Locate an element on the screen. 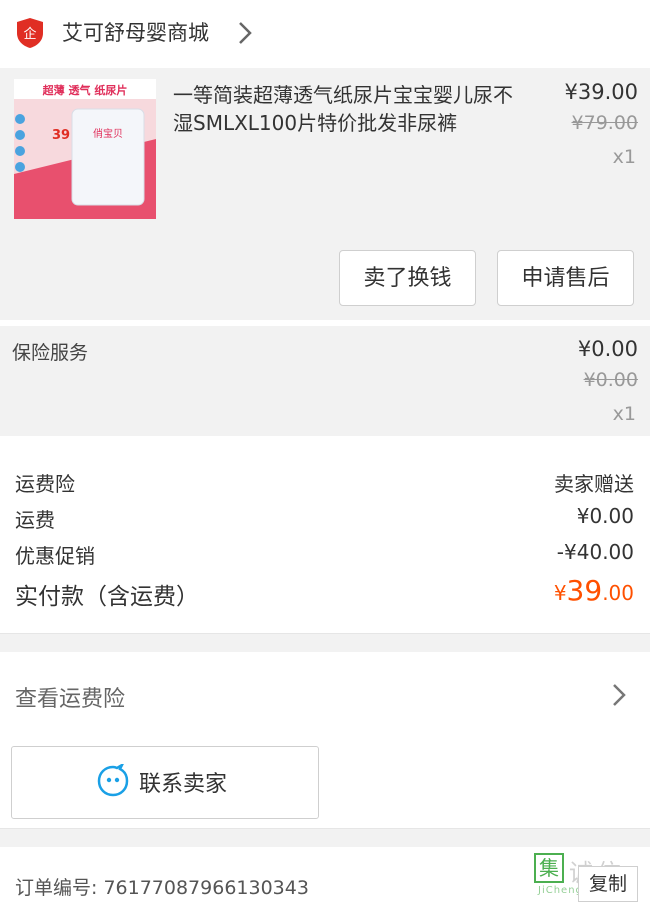 The height and width of the screenshot is (902, 650). svg-text: 39 is located at coordinates (61, 135).